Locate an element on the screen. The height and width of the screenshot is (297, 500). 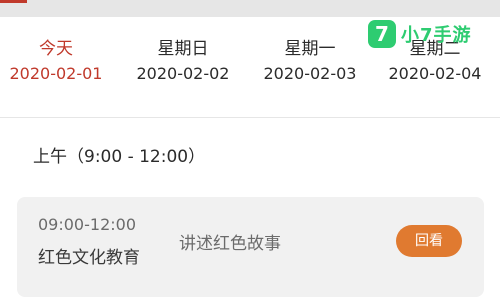
app-logo-icon: 7 is located at coordinates (382, 34).